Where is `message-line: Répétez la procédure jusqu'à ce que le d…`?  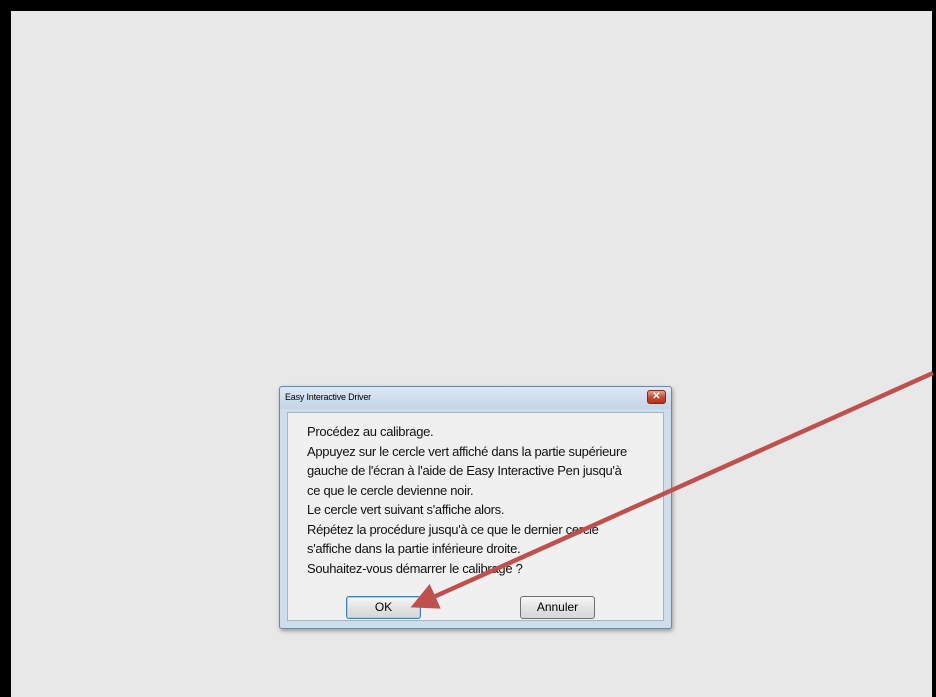 message-line: Répétez la procédure jusqu'à ce que le d… is located at coordinates (453, 529).